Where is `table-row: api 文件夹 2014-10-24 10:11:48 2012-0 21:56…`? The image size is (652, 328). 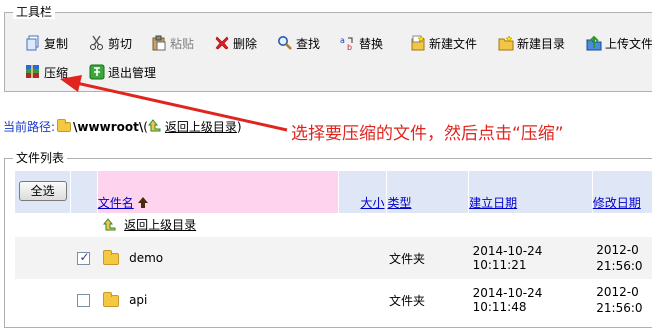
table-row: api 文件夹 2014-10-24 10:11:48 2012-0 21:56… is located at coordinates (333, 300).